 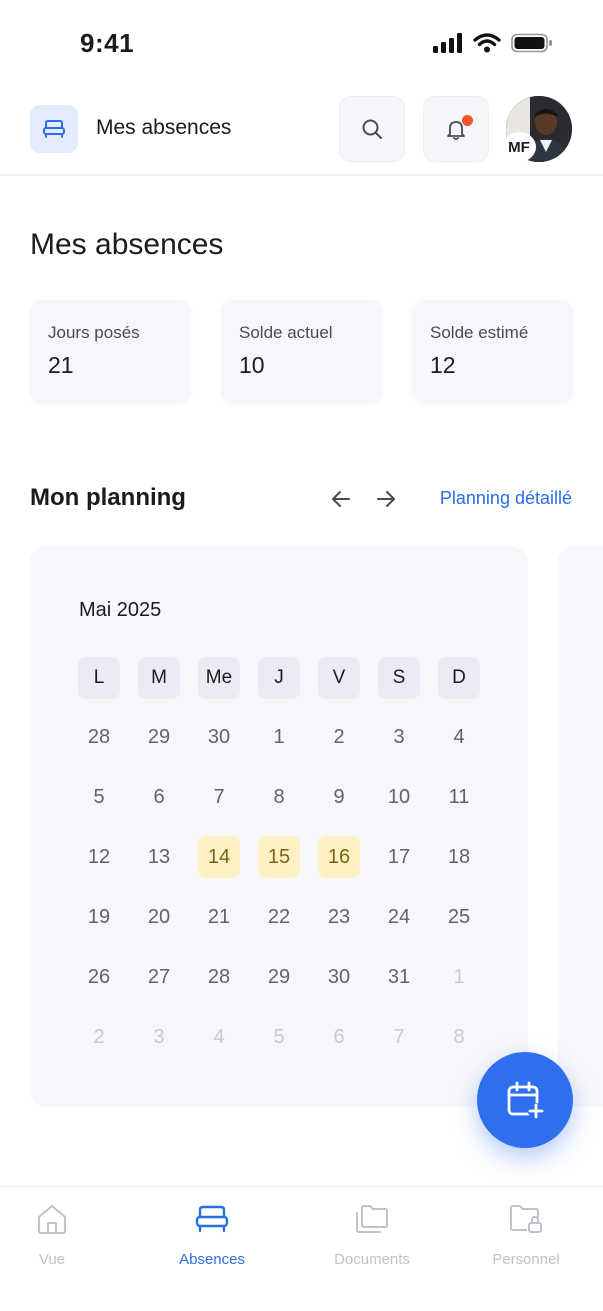 I want to click on calendar-day: 9, so click(x=339, y=797).